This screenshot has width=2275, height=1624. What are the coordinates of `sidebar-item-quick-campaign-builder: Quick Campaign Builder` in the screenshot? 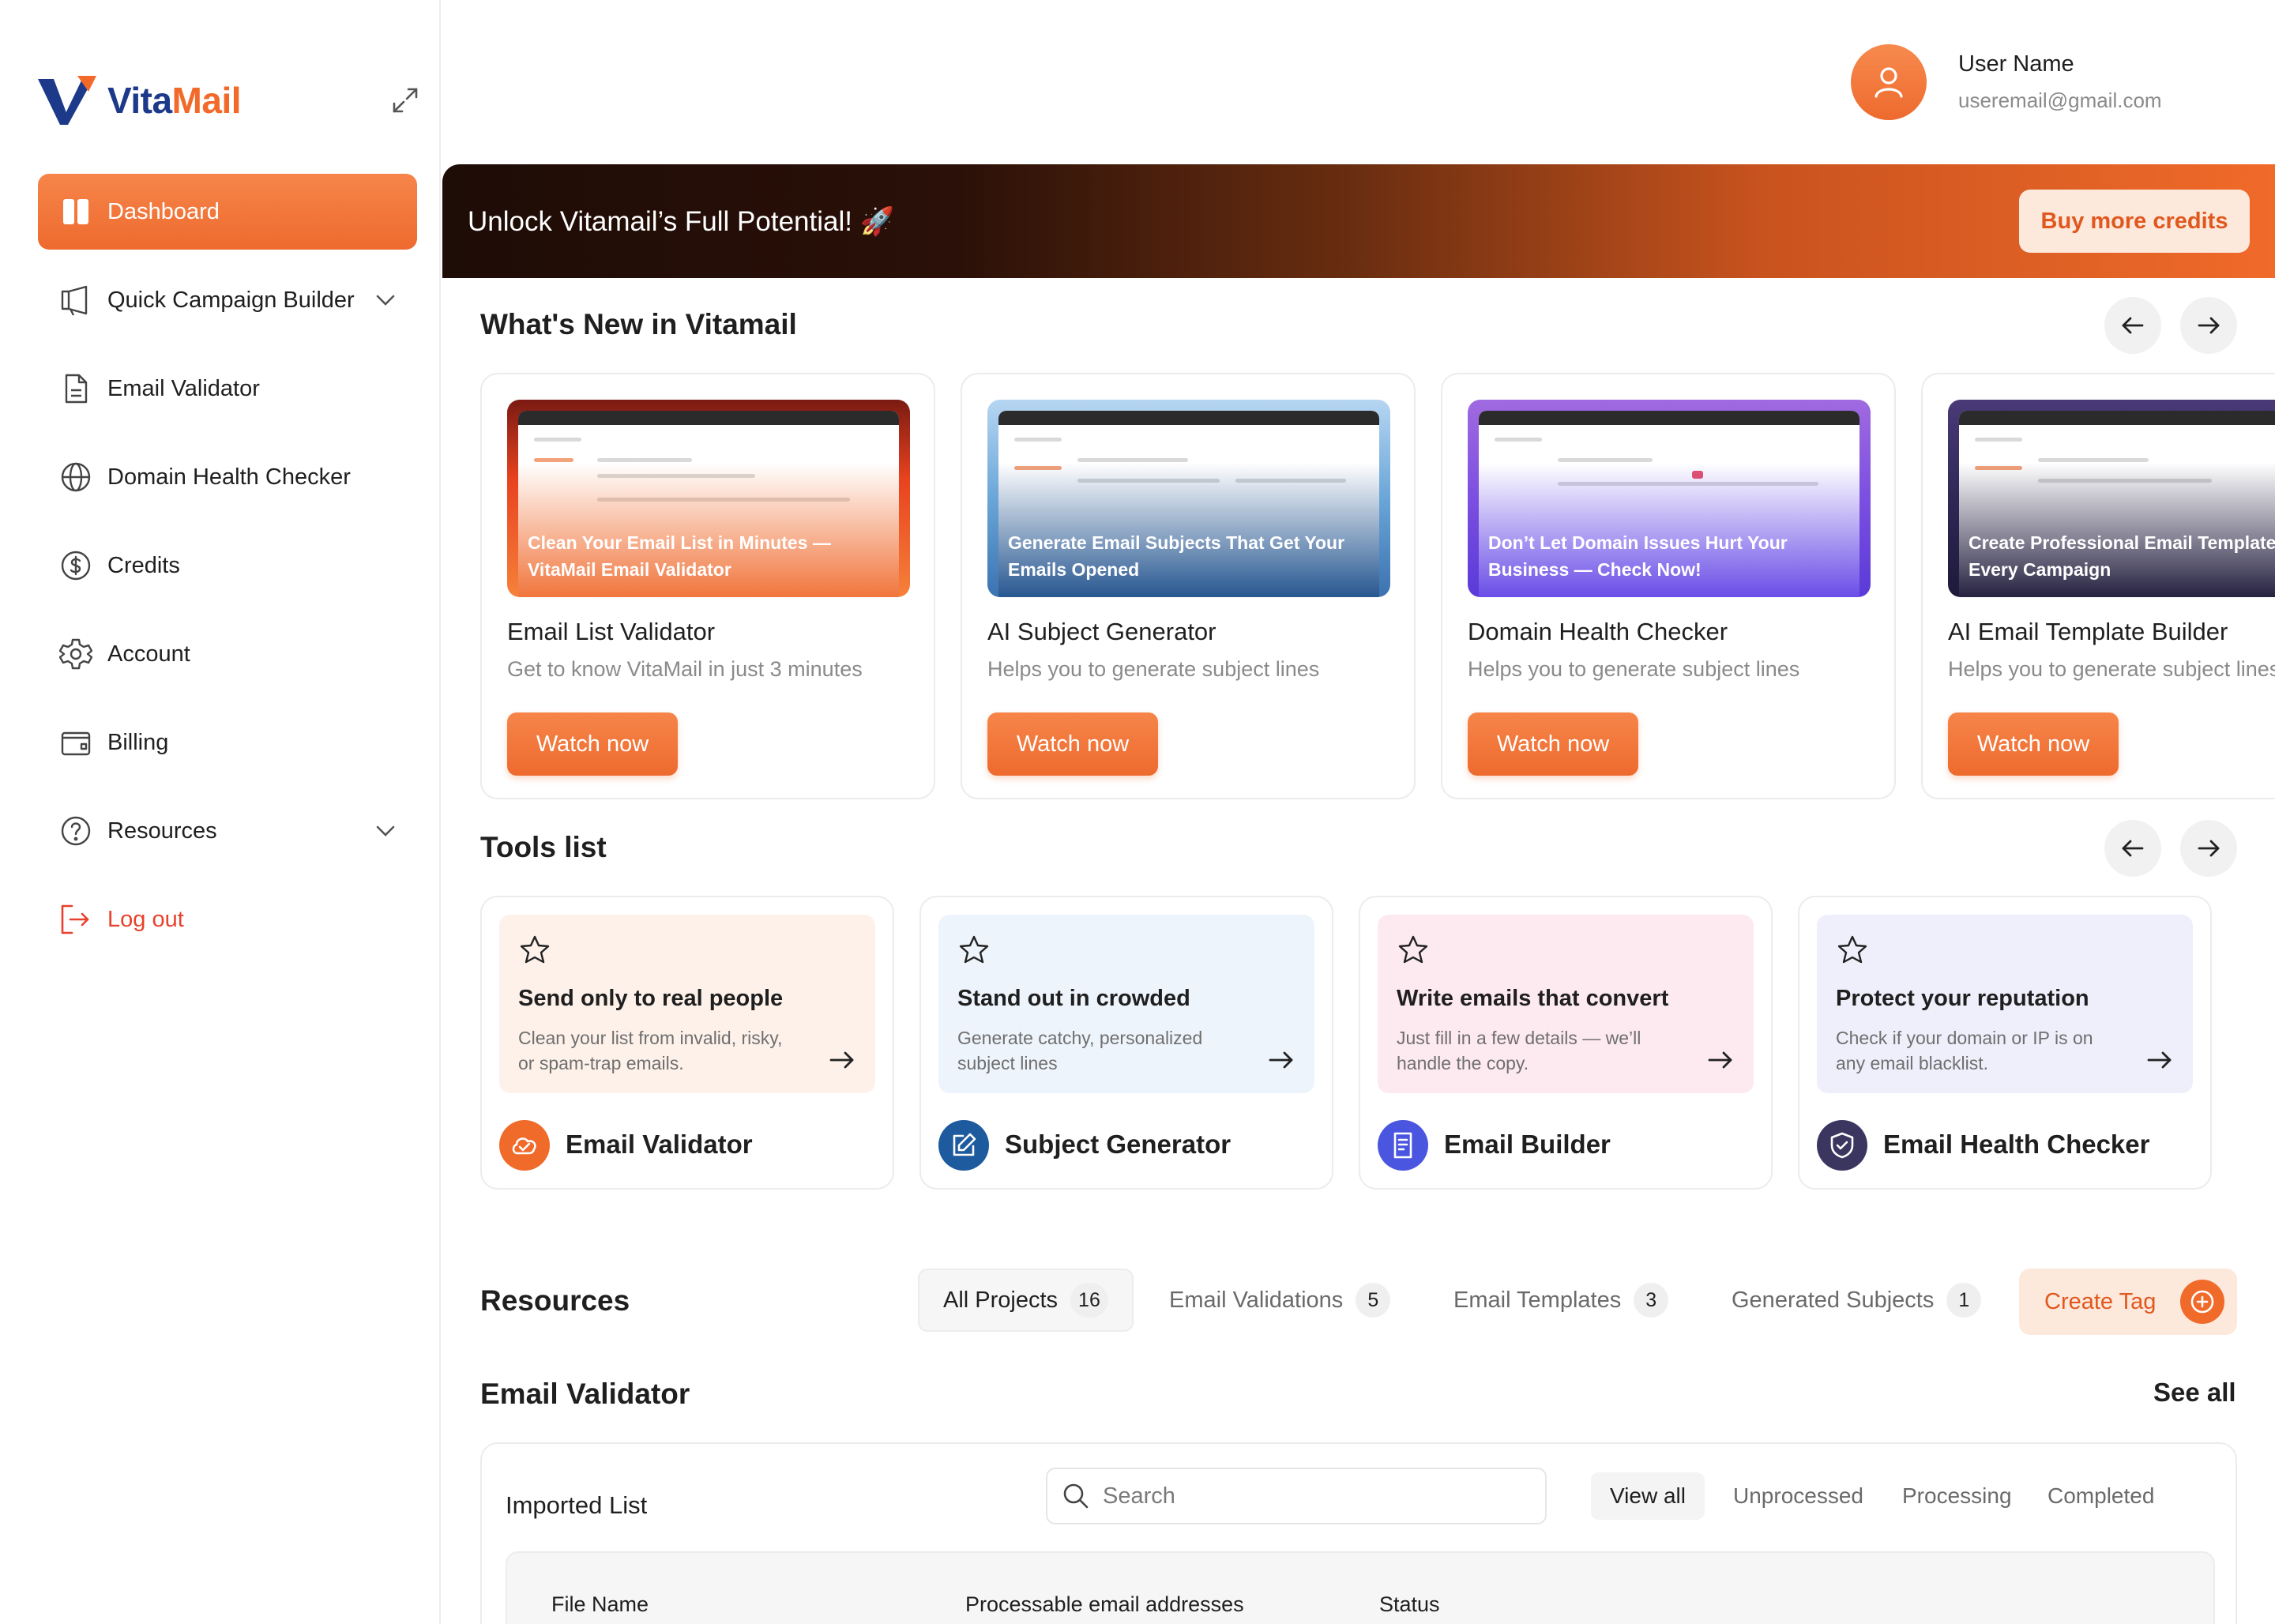 It's located at (227, 300).